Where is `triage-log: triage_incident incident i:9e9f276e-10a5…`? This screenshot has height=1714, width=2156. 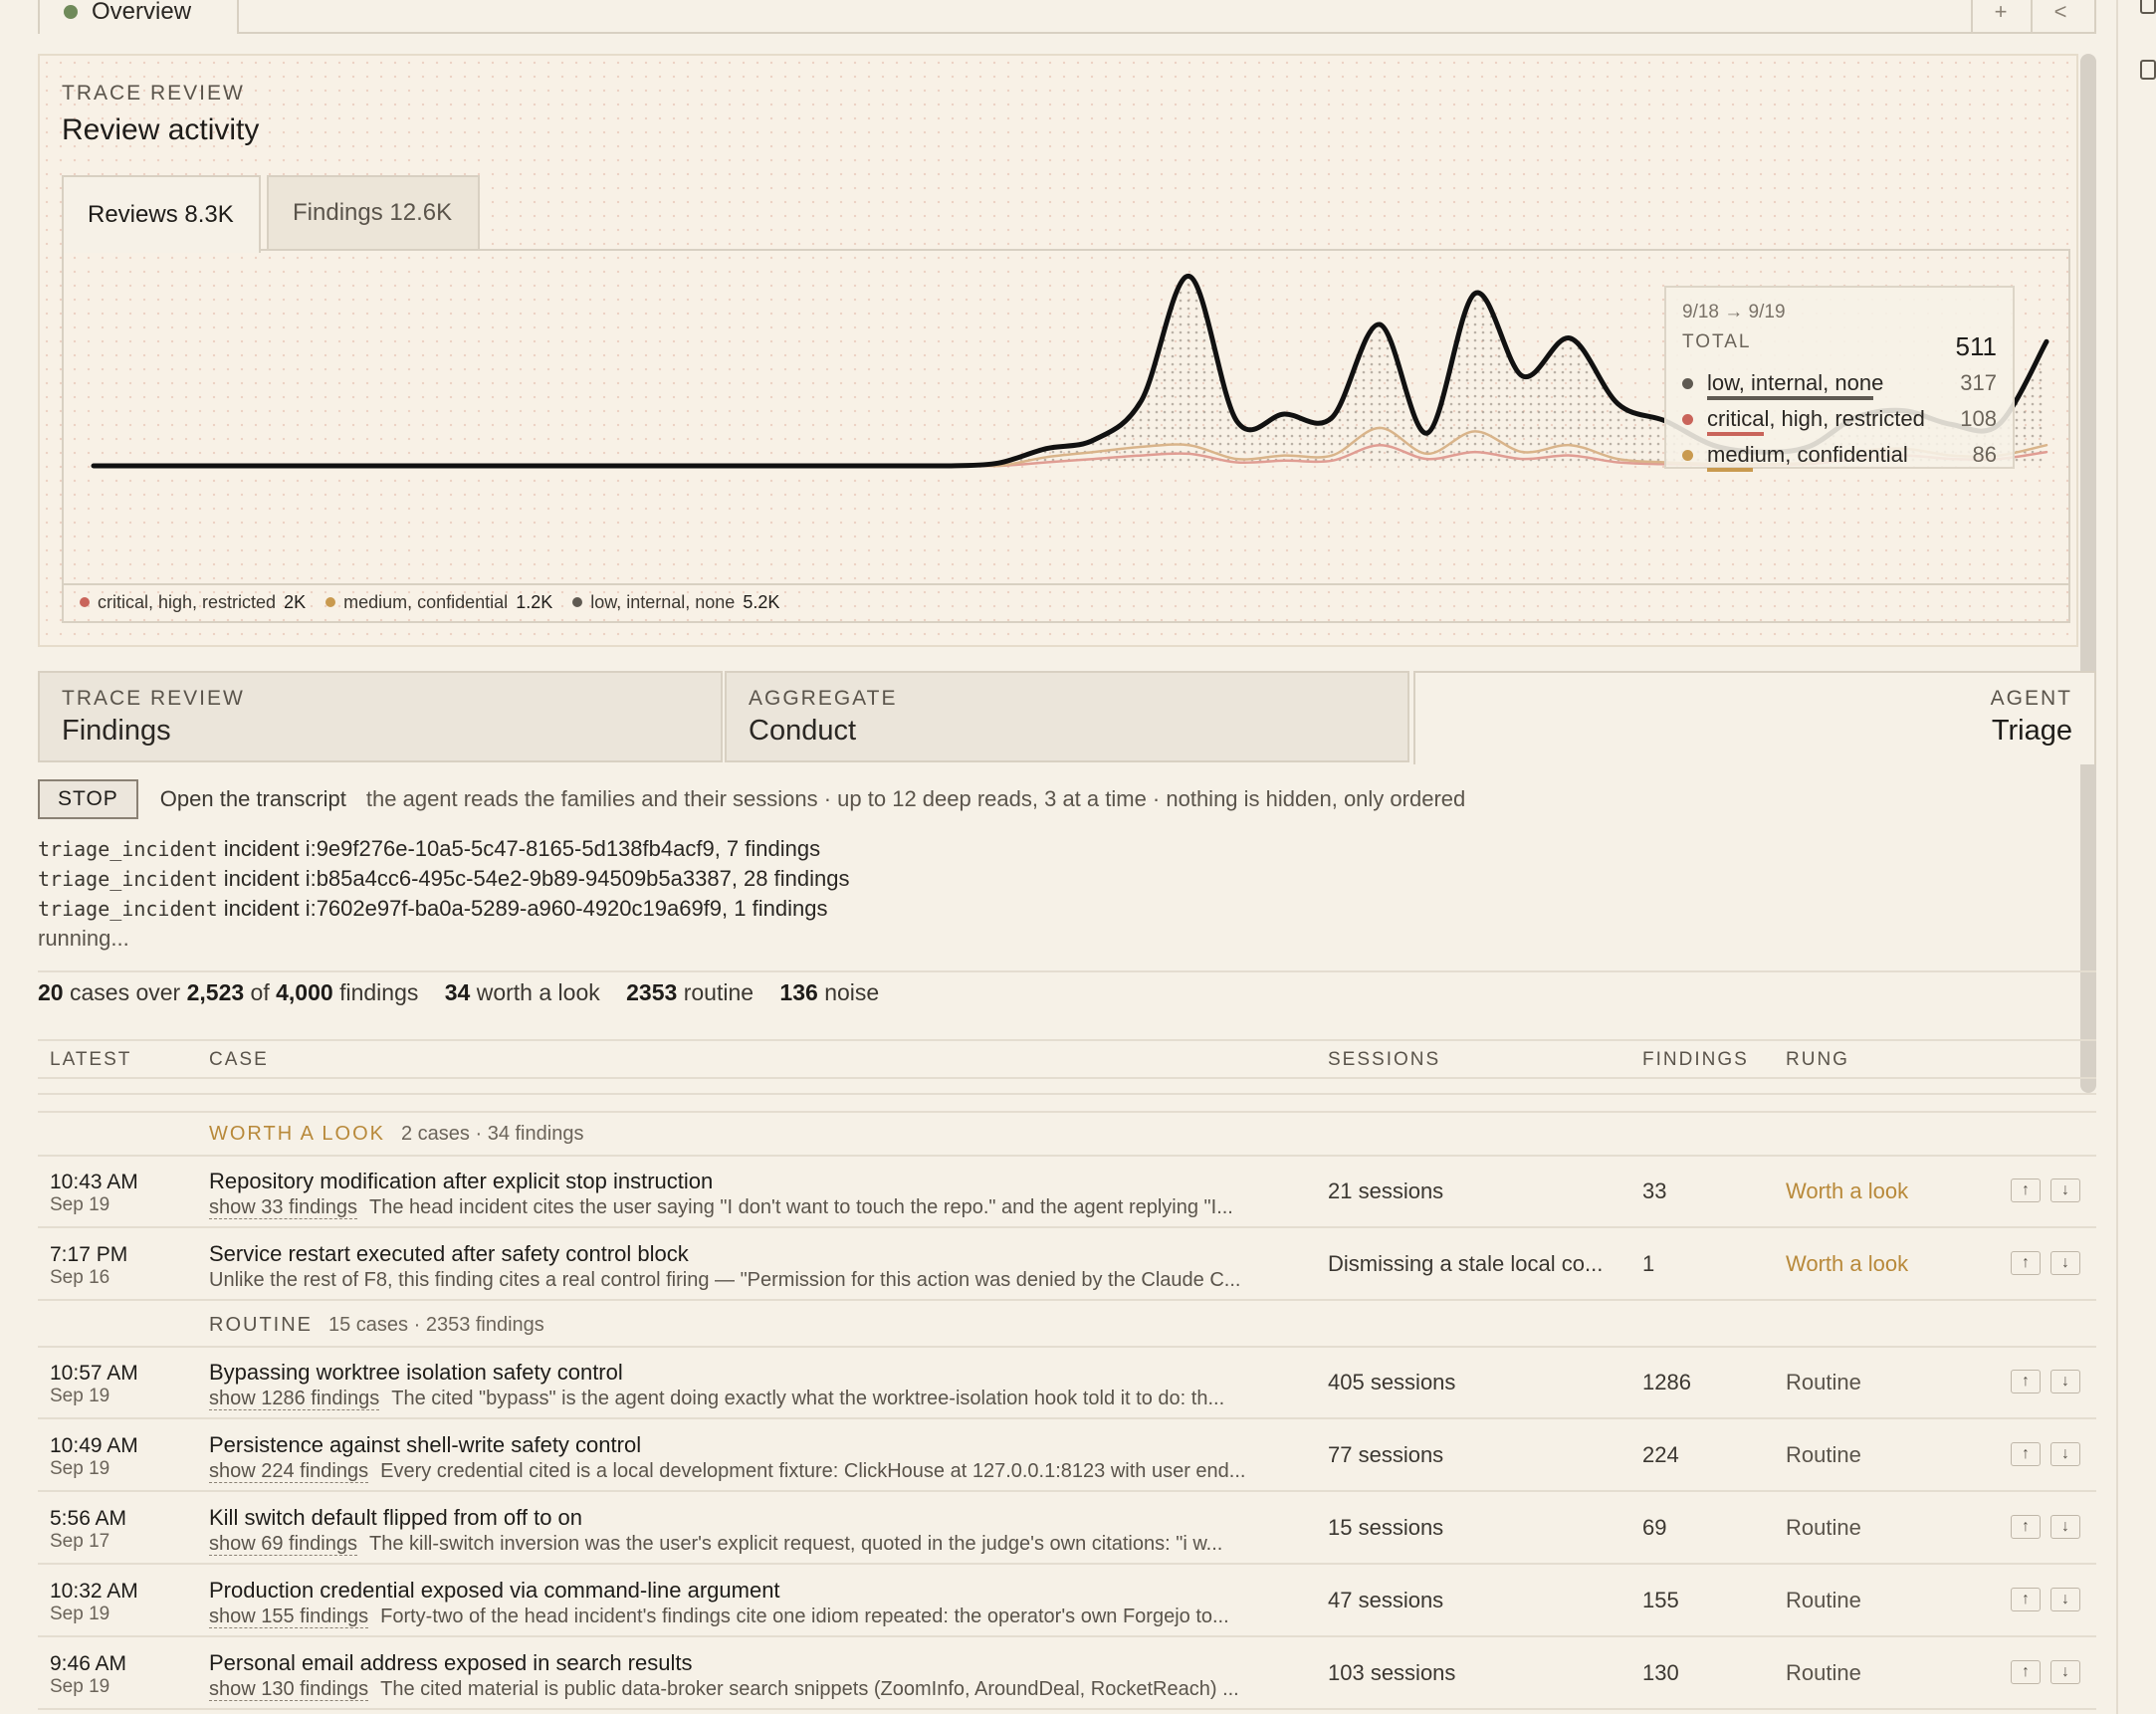
triage-log: triage_incident incident i:9e9f276e-10a5… is located at coordinates (443, 894).